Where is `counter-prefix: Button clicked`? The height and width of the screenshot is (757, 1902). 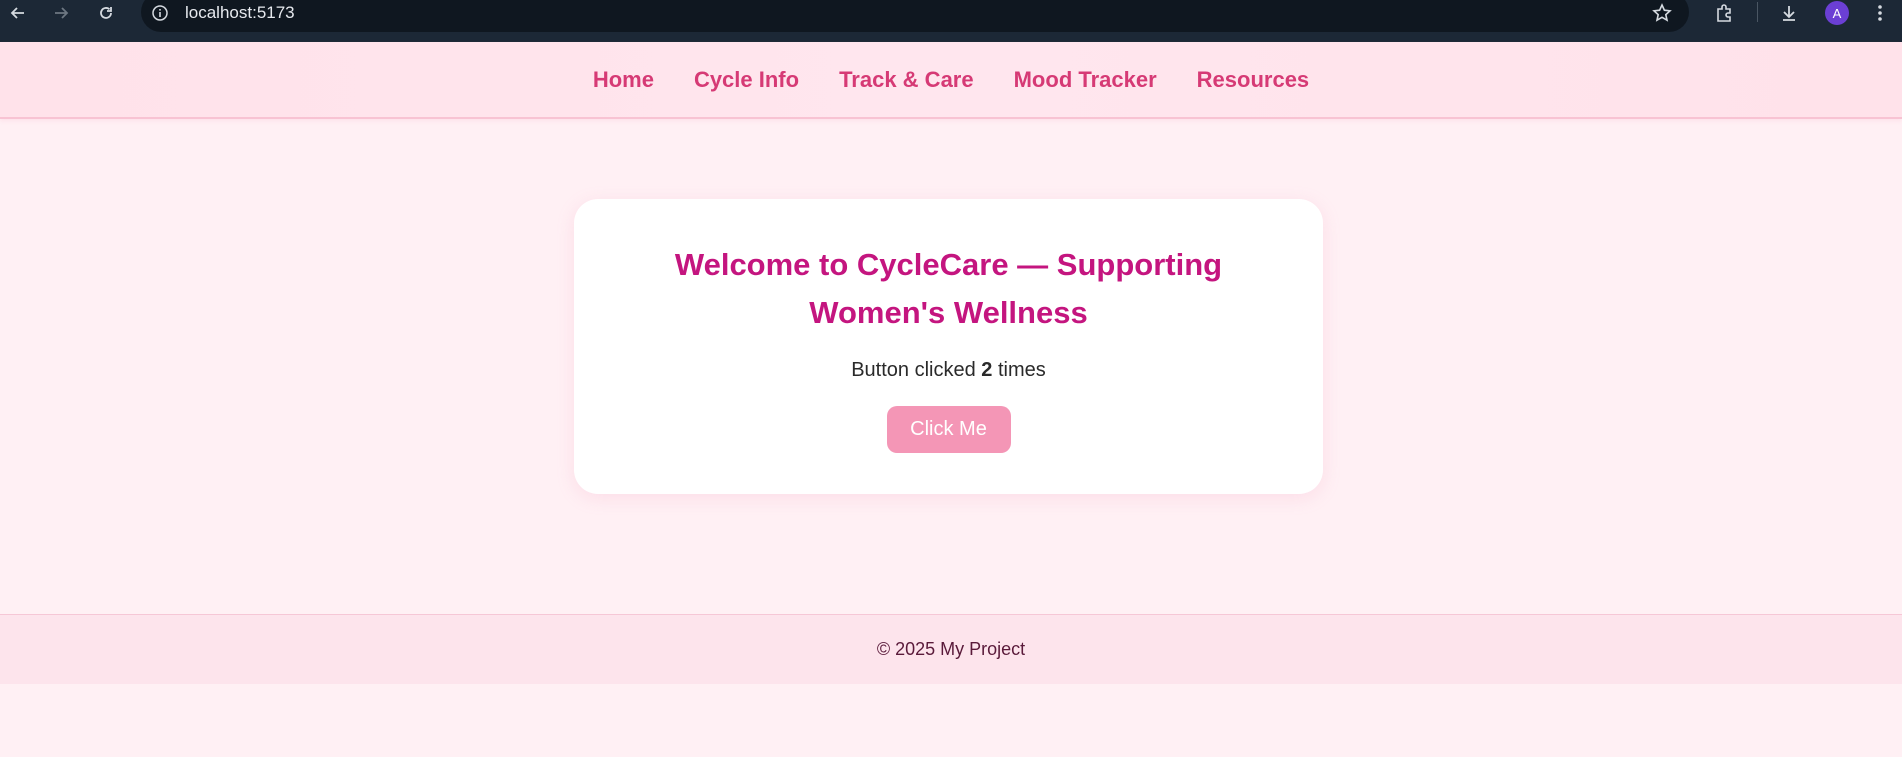 counter-prefix: Button clicked is located at coordinates (913, 370).